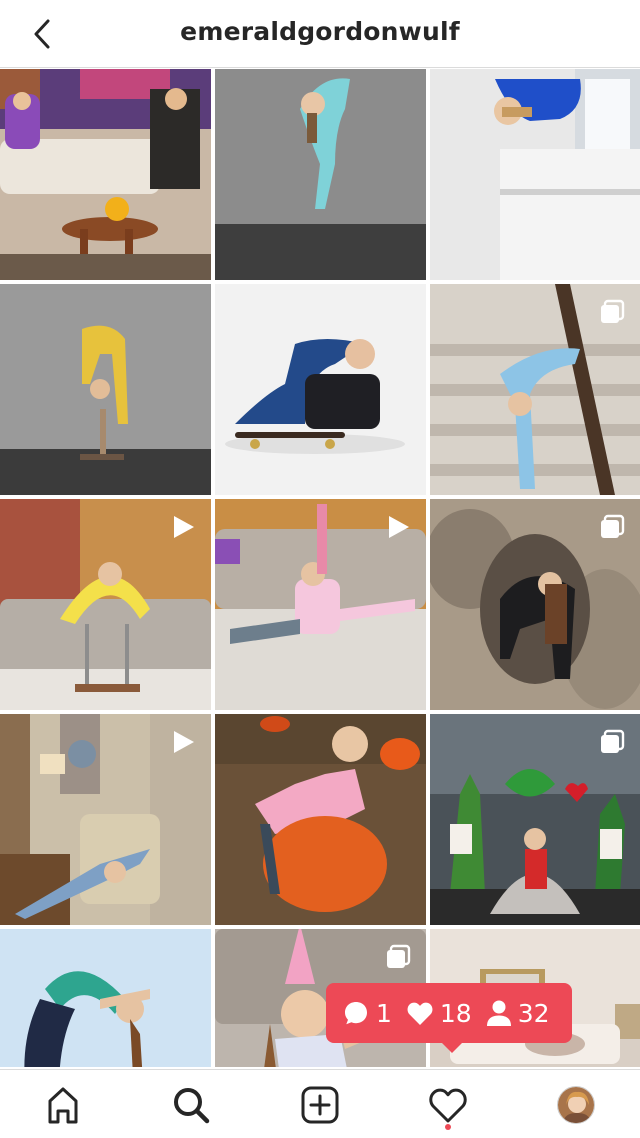 The height and width of the screenshot is (1138, 640). I want to click on nav-search-button, so click(191, 1105).